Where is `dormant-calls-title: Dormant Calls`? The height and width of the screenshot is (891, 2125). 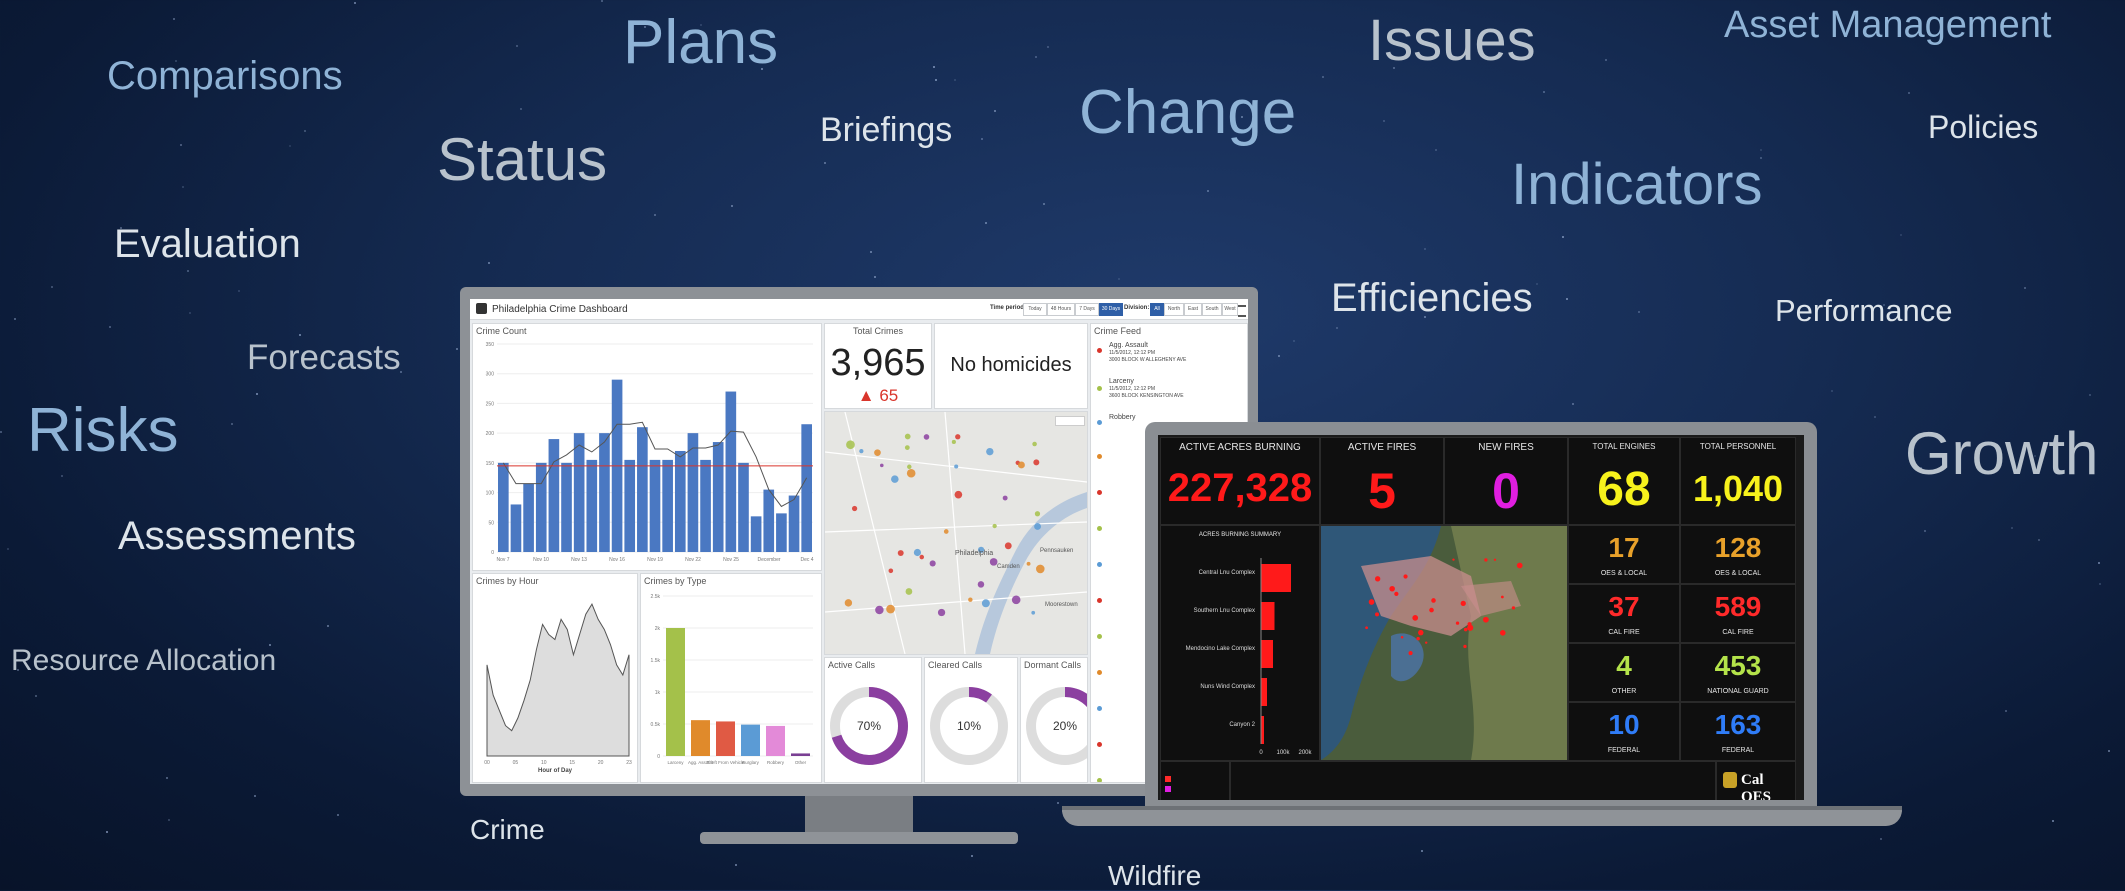 dormant-calls-title: Dormant Calls is located at coordinates (1053, 665).